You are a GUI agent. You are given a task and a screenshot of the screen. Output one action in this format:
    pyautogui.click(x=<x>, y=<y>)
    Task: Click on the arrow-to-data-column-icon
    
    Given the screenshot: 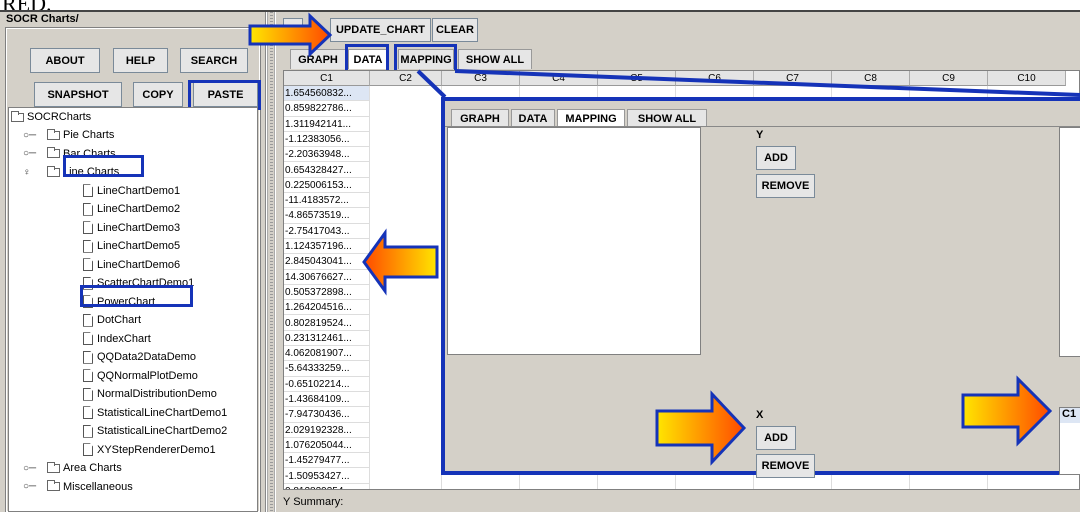 What is the action you would take?
    pyautogui.click(x=400, y=262)
    